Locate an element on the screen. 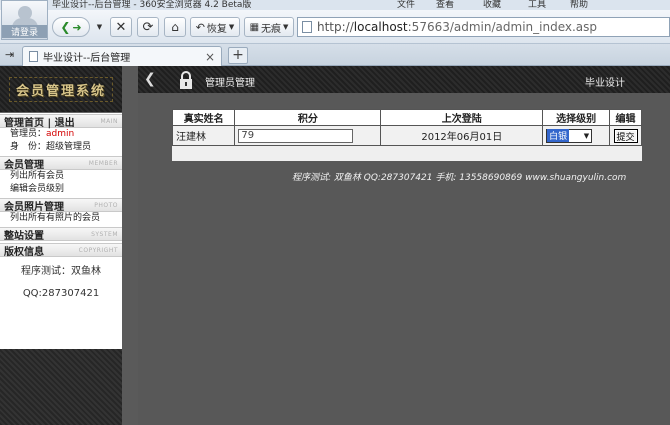  cell-level: 白银 ▼ is located at coordinates (576, 135).